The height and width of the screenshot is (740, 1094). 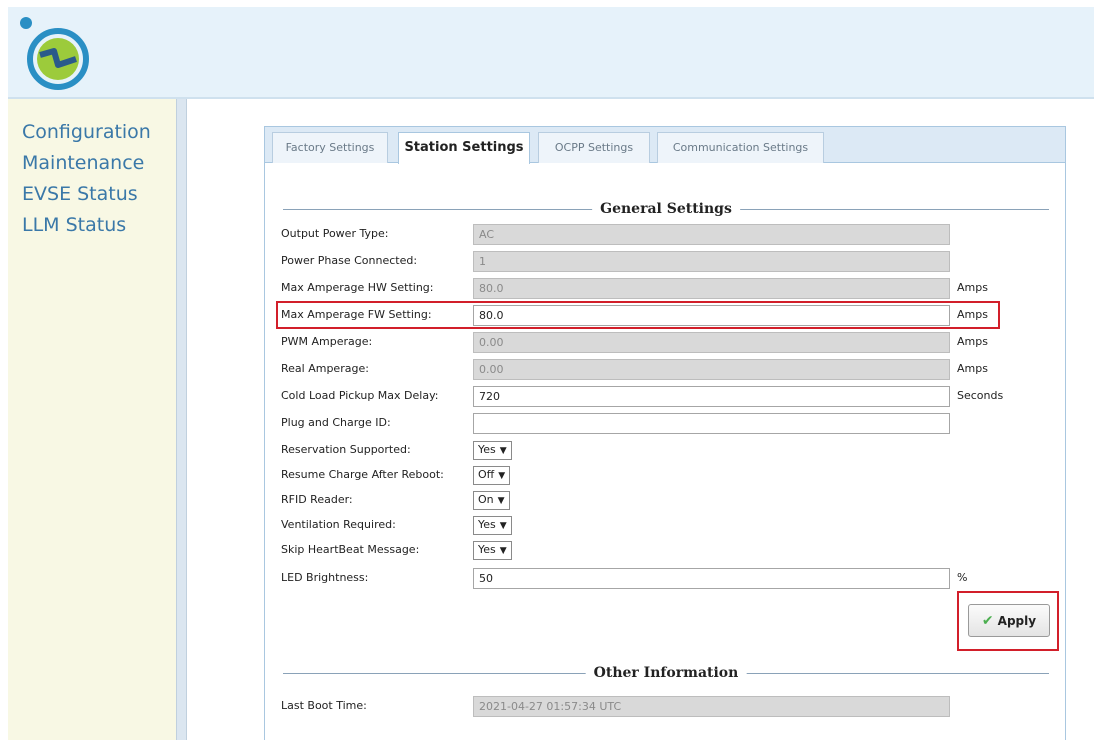 What do you see at coordinates (666, 501) in the screenshot?
I see `row-rfid-reader: RFID Reader: On ▼` at bounding box center [666, 501].